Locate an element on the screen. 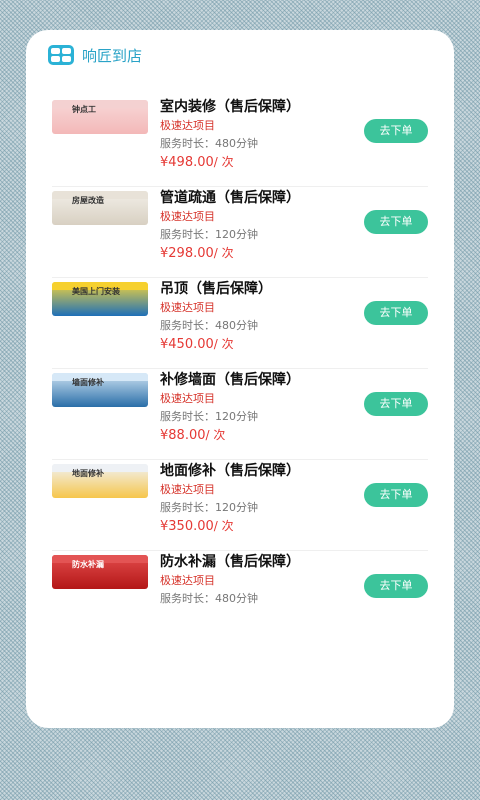 The height and width of the screenshot is (800, 480). thumbnail-text: 房屋改造 is located at coordinates (88, 200).